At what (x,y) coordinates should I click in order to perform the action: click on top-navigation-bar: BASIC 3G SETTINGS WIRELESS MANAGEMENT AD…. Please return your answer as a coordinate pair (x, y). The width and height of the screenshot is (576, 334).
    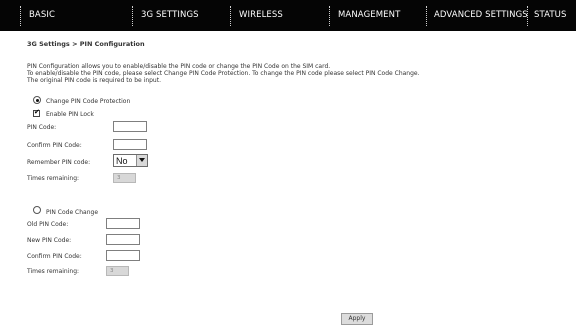
    Looking at the image, I should click on (288, 15).